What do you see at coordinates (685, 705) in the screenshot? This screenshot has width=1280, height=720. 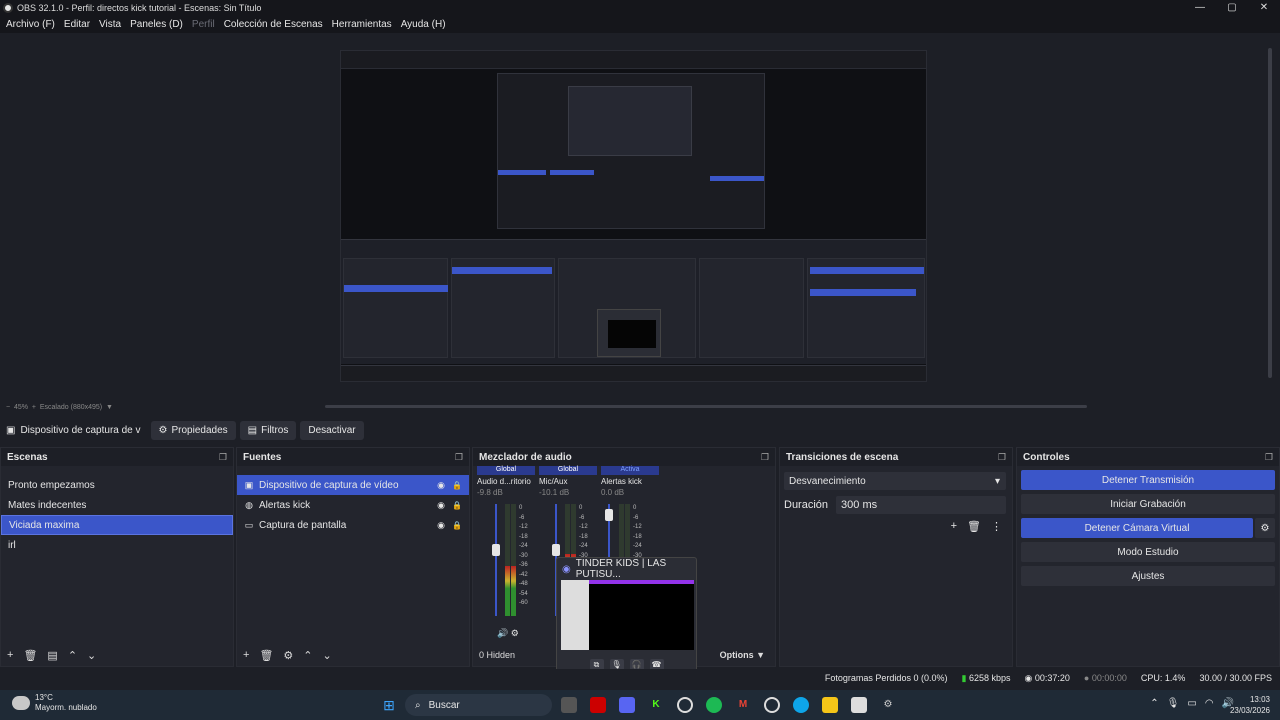 I see `obs-icon` at bounding box center [685, 705].